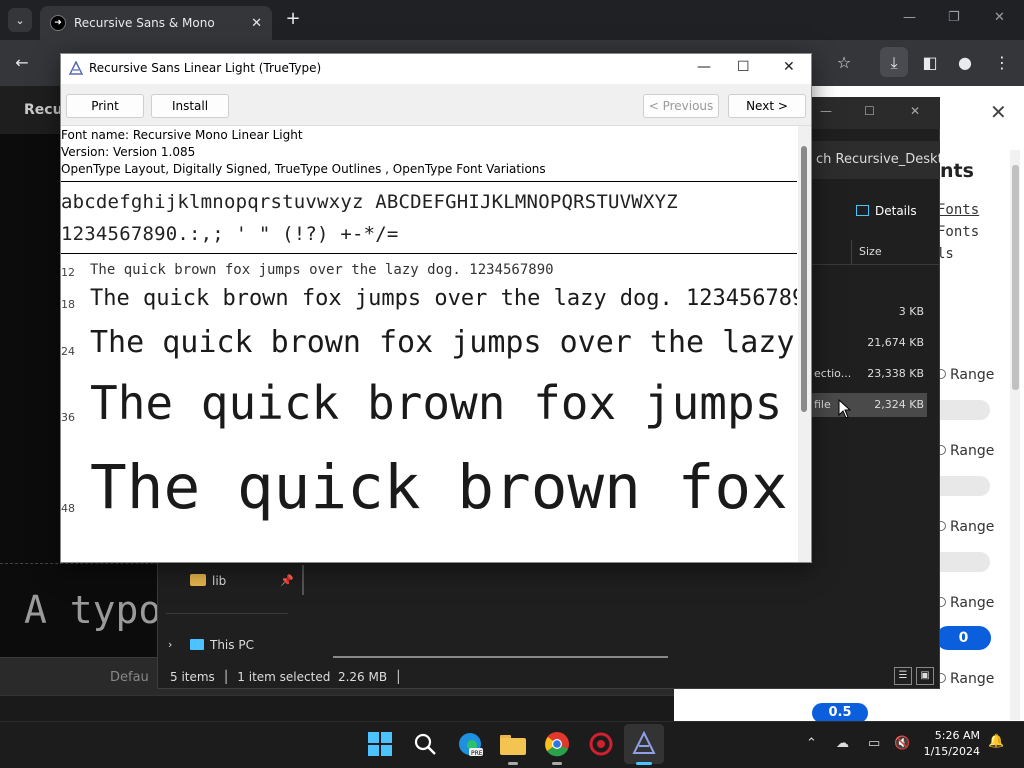 The image size is (1024, 768). Describe the element at coordinates (105, 106) in the screenshot. I see `print-button: Print` at that location.